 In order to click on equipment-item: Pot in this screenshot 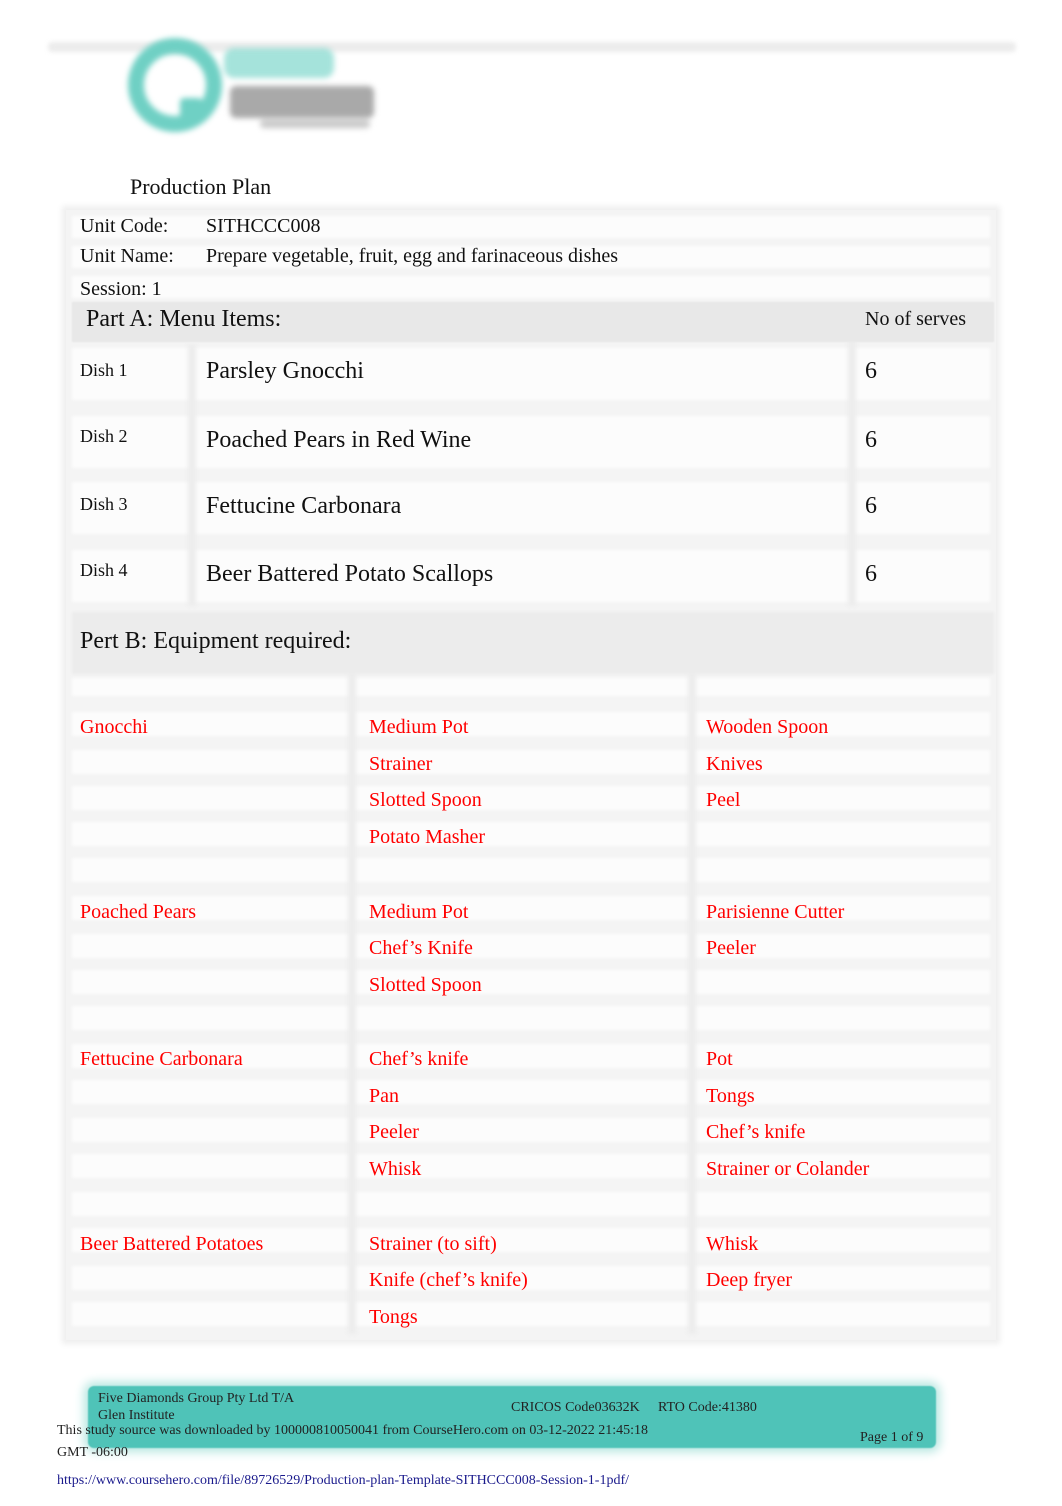, I will do `click(719, 1059)`.